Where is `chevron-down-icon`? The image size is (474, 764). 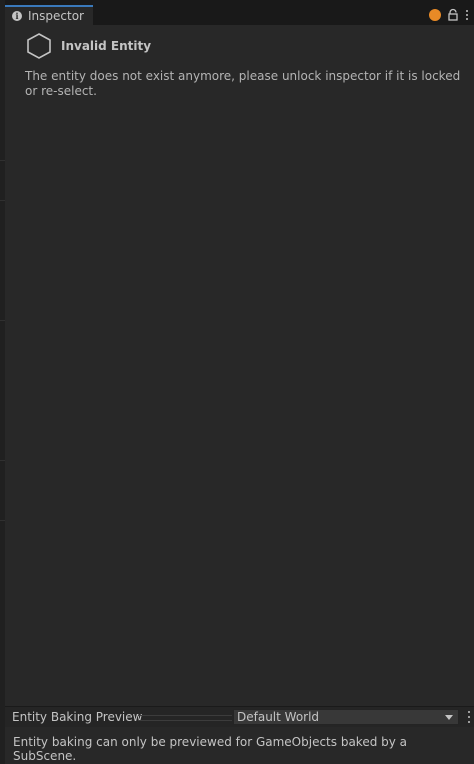 chevron-down-icon is located at coordinates (449, 717).